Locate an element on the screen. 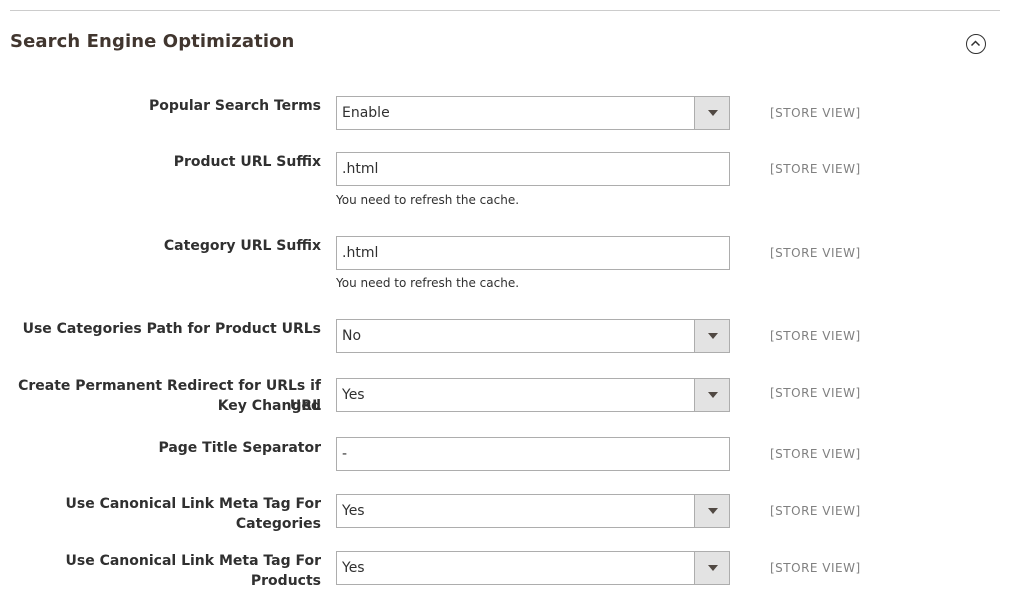  input-value: - is located at coordinates (345, 454).